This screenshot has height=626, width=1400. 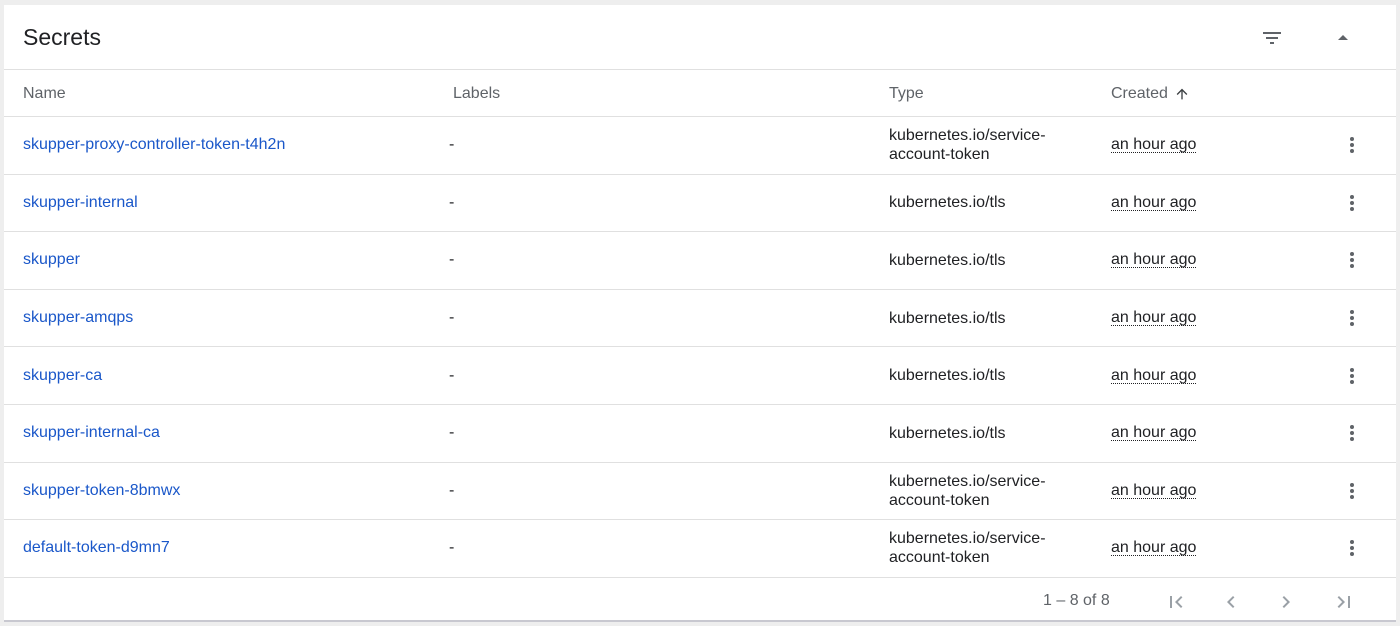 I want to click on last-page-button, so click(x=1344, y=602).